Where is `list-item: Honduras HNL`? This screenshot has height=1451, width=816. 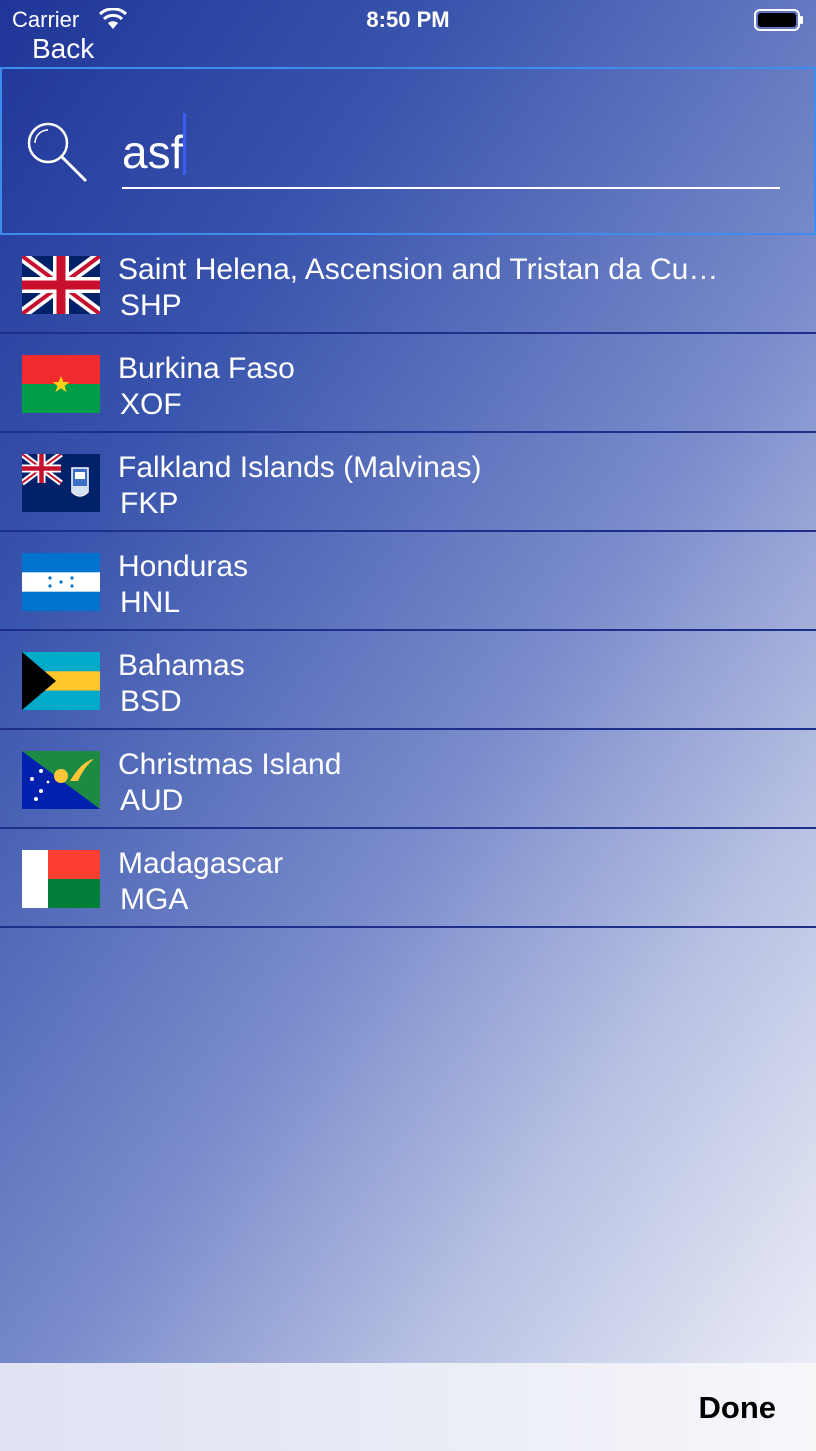 list-item: Honduras HNL is located at coordinates (408, 581).